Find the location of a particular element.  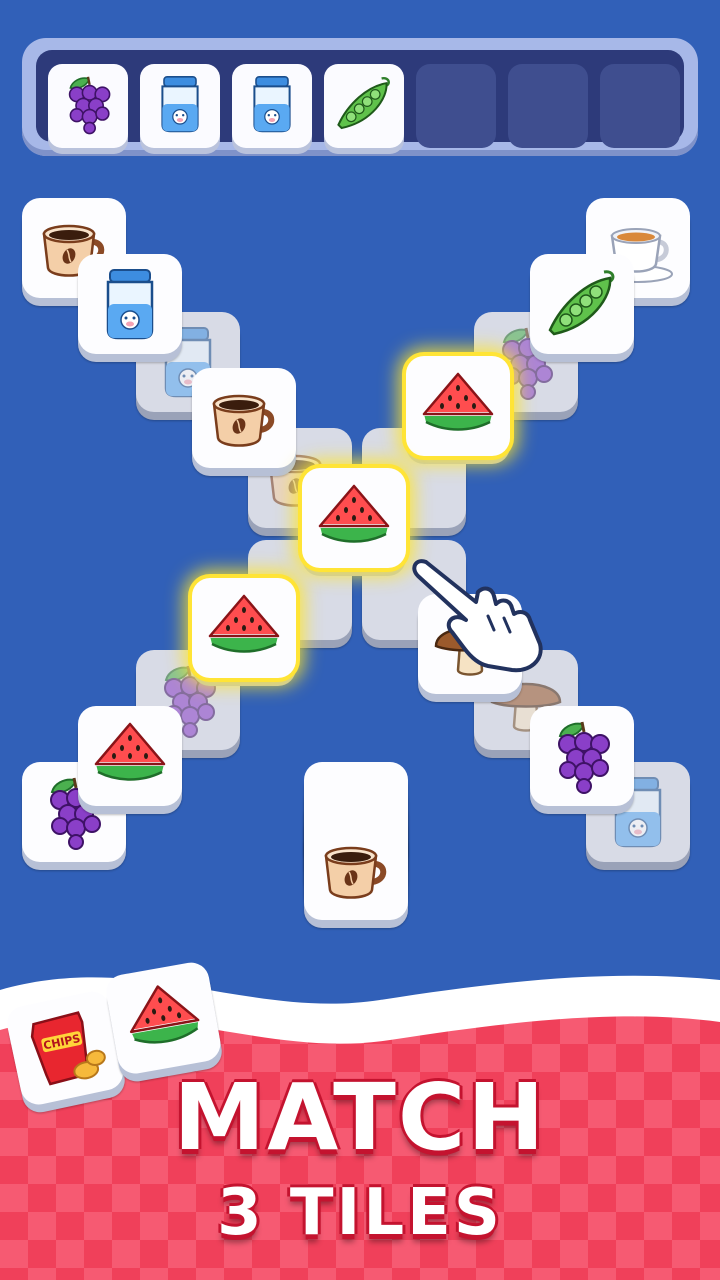

subline-text: 3 TILES is located at coordinates (360, 1213).